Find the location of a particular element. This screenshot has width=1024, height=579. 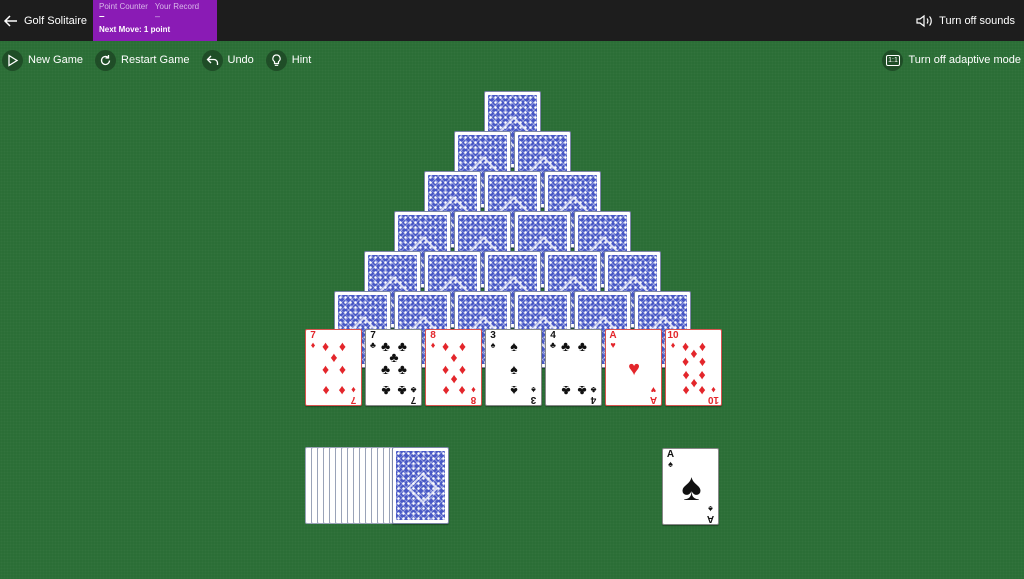

card-pips: ♣ ♣ ♣ ♣ is located at coordinates (573, 368).